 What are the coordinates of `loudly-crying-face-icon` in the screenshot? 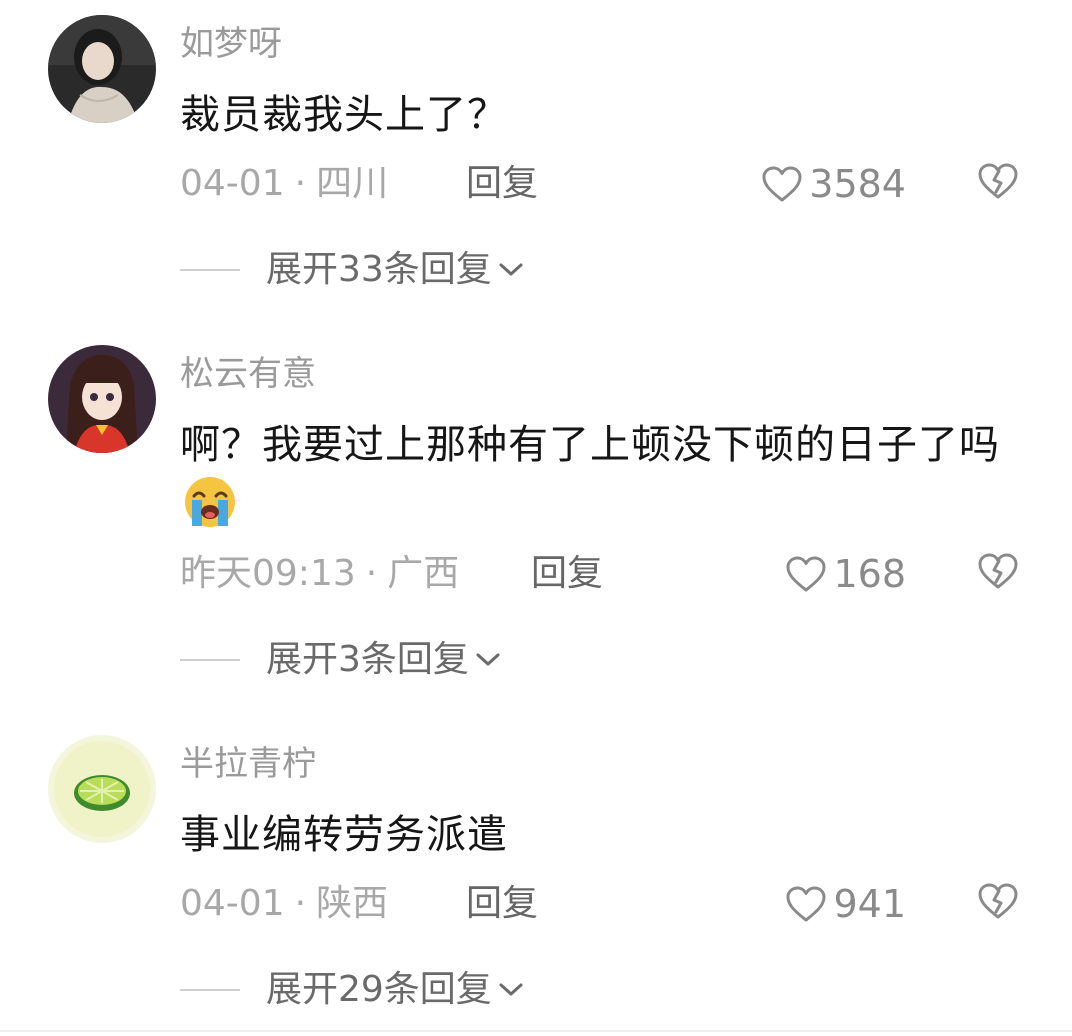 It's located at (210, 502).